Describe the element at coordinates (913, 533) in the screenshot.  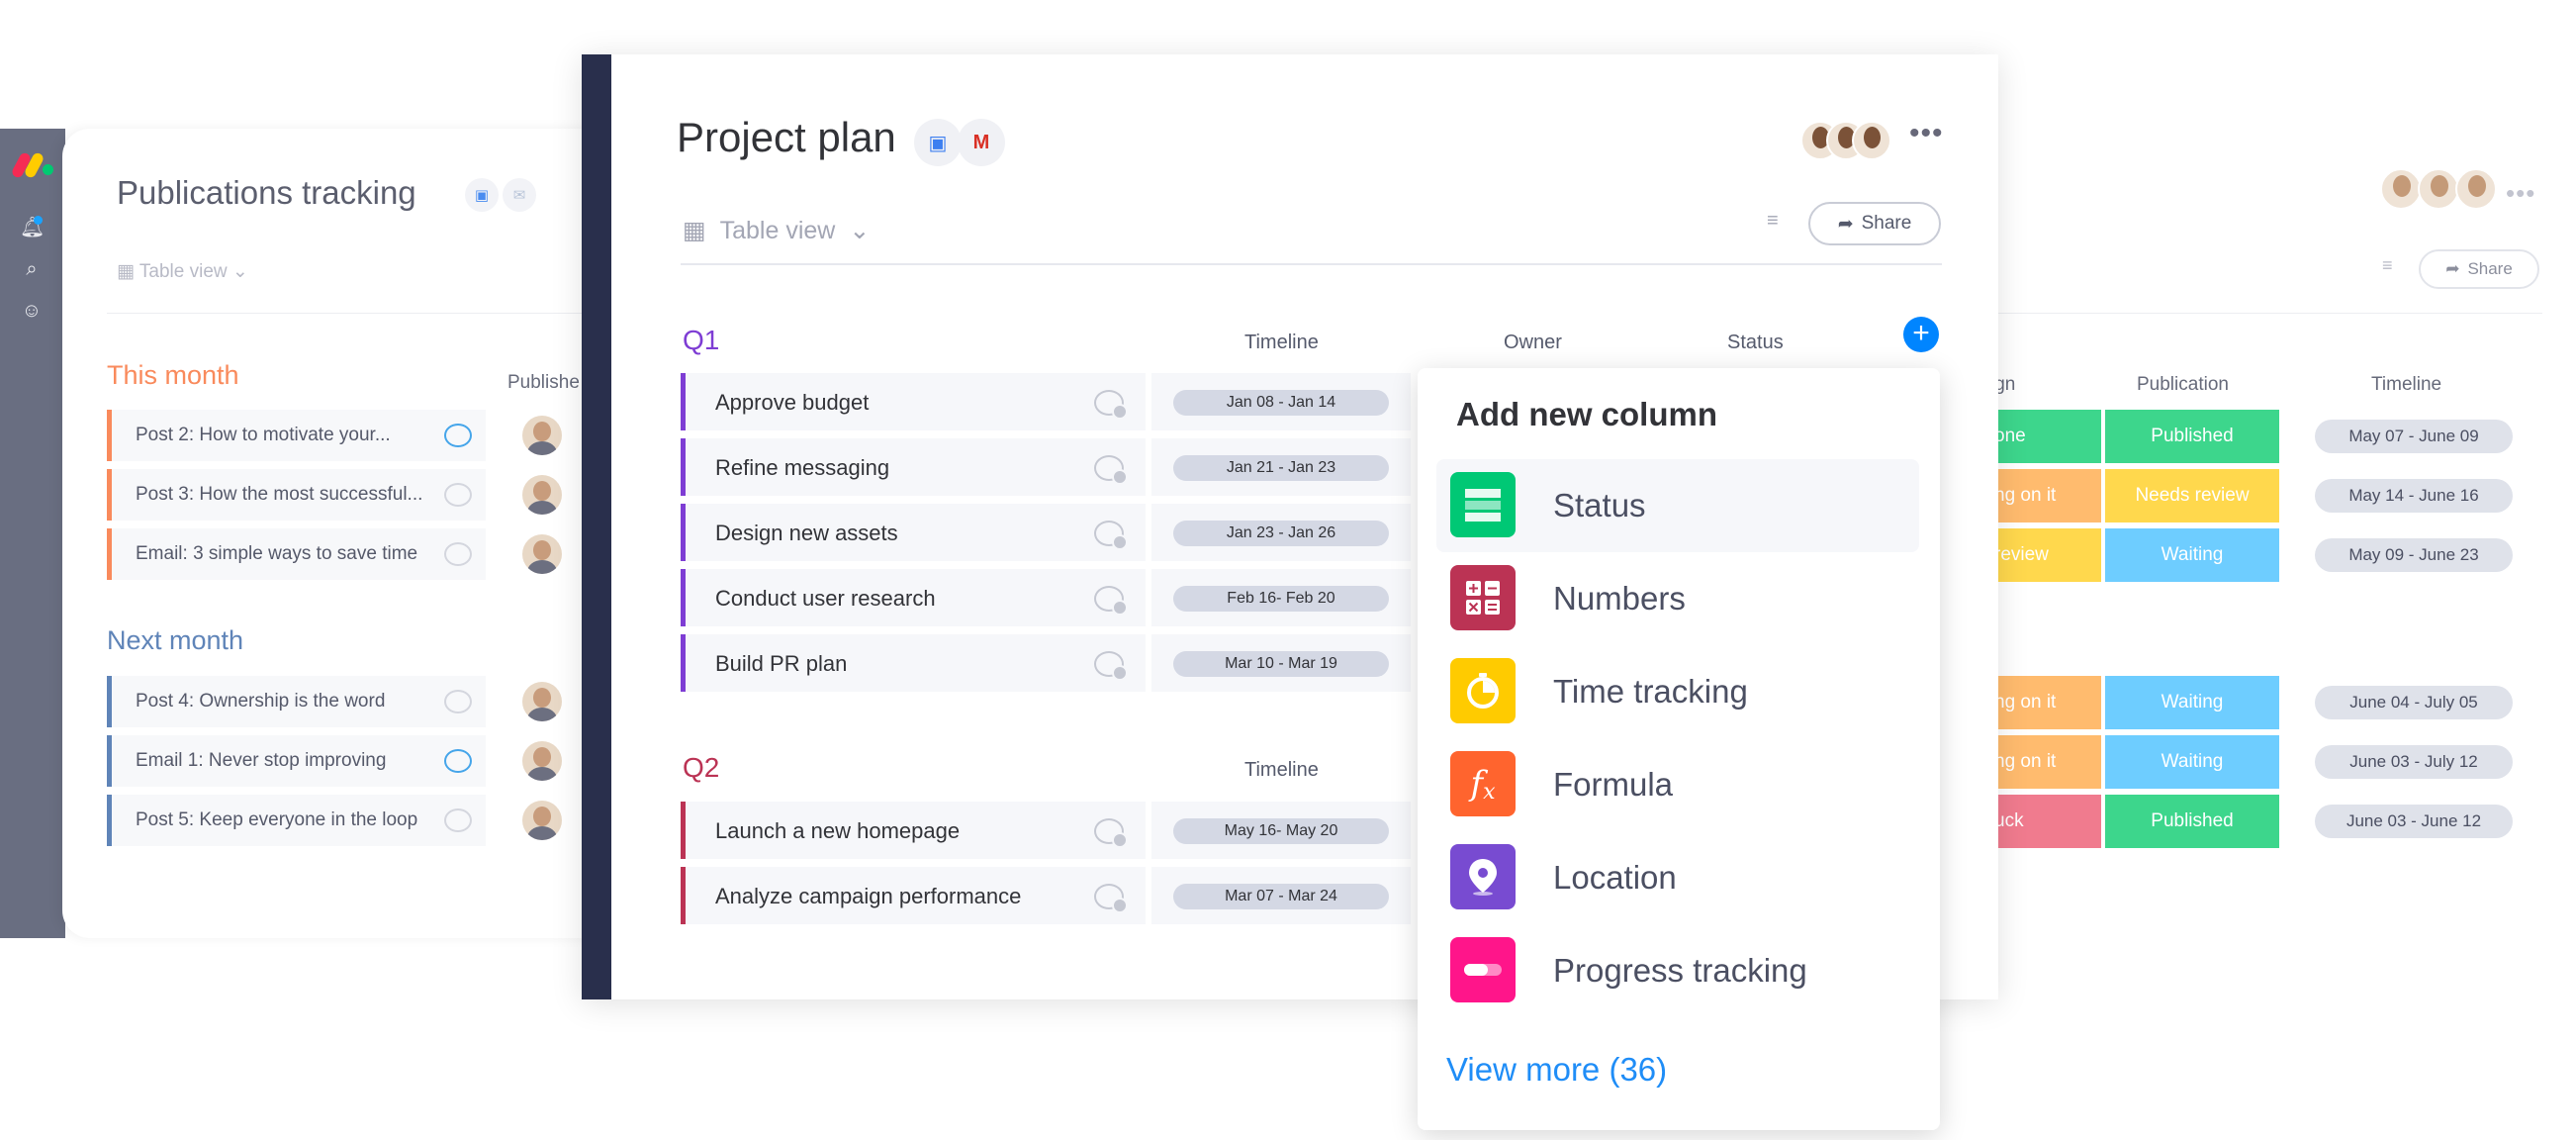
I see `table-row: Design new assets` at that location.